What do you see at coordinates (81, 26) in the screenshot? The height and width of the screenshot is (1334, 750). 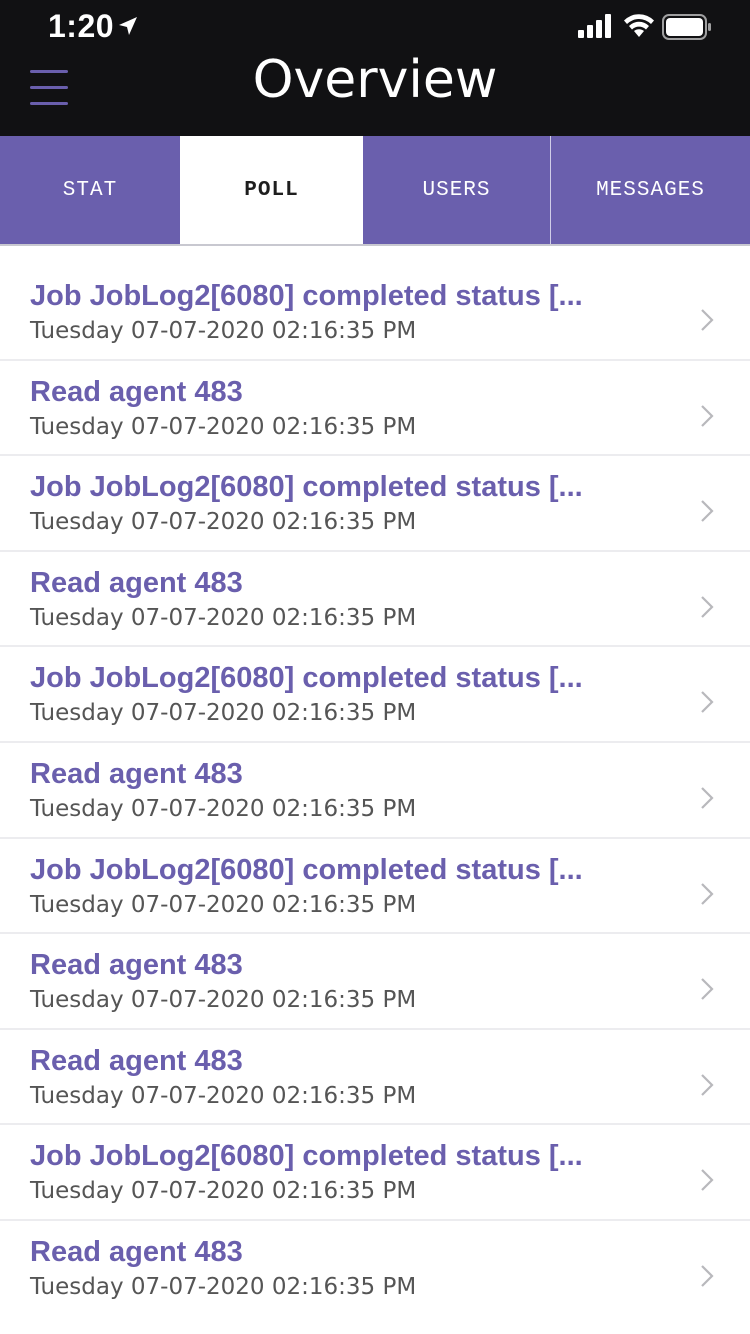 I see `status-time: 1:20` at bounding box center [81, 26].